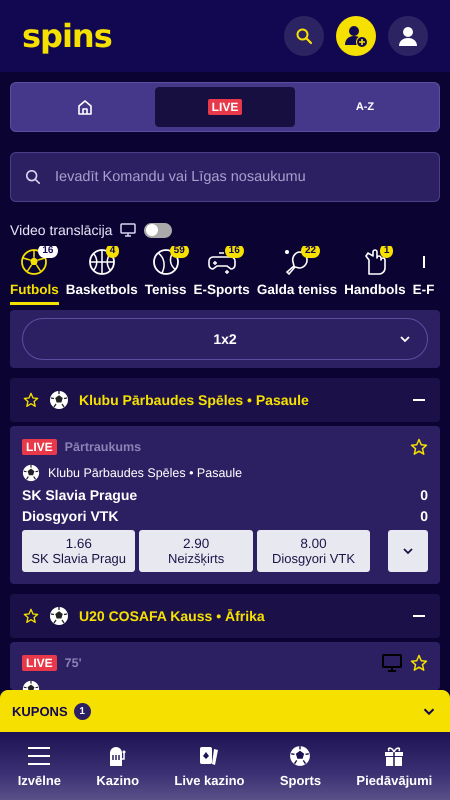 Image resolution: width=450 pixels, height=800 pixels. I want to click on league-header: Klubu Pārbaudes Spēles • Pasaule, so click(225, 400).